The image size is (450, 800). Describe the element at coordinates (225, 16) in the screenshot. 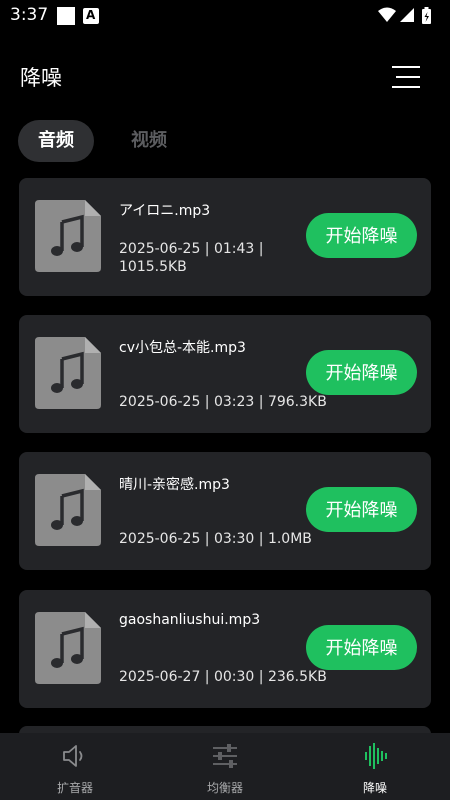

I see `status-bar: 3:37` at that location.